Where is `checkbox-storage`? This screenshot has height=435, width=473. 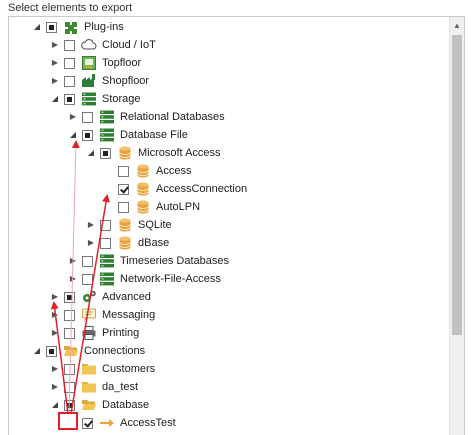
checkbox-storage is located at coordinates (69, 99).